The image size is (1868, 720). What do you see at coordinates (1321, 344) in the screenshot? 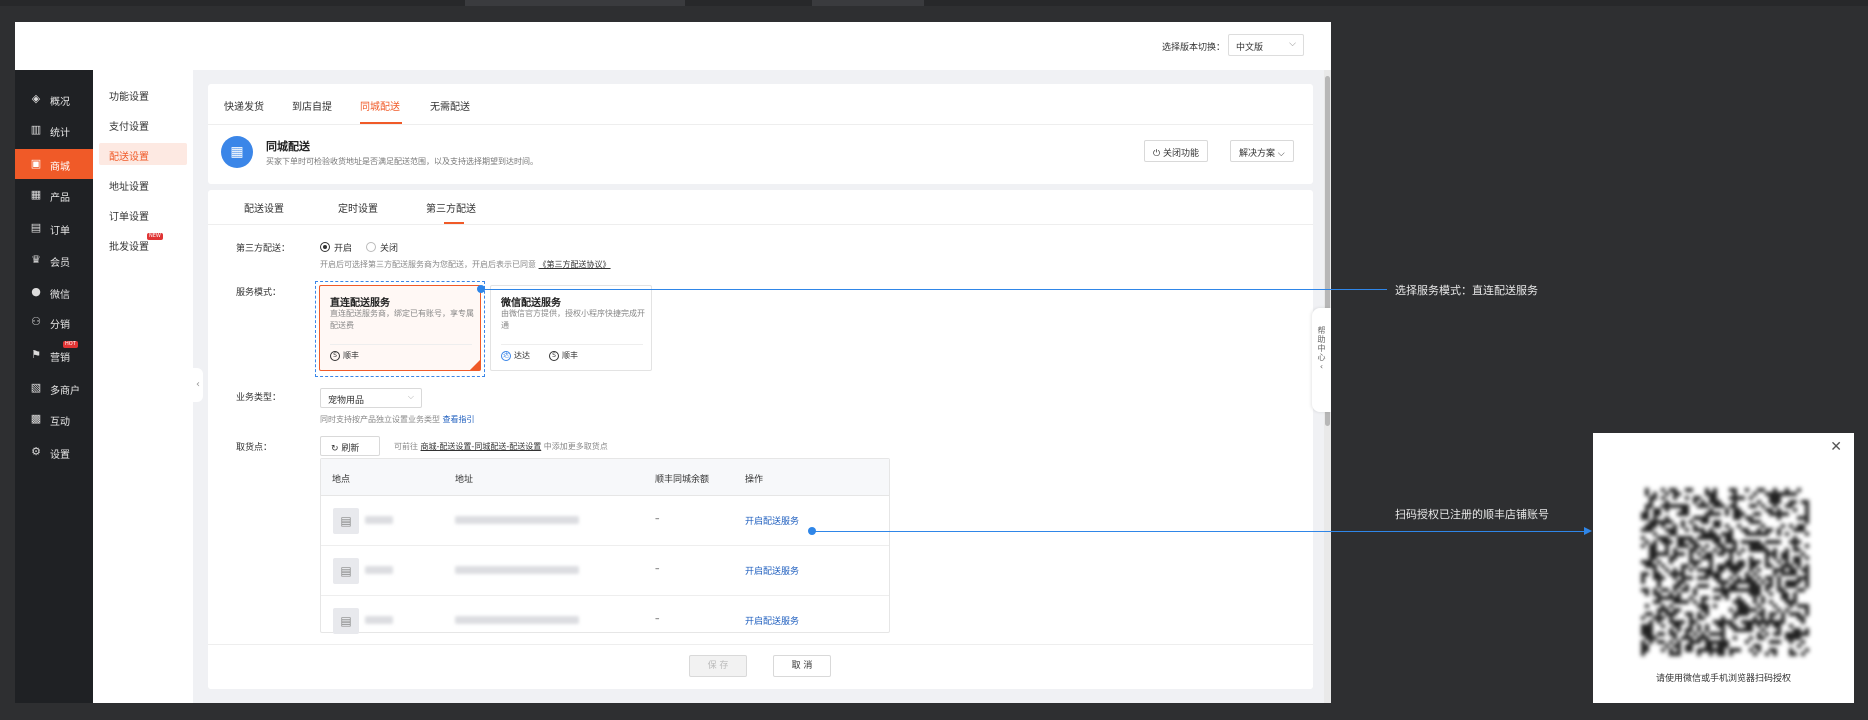
I see `help-center-label: 帮助中心` at bounding box center [1321, 344].